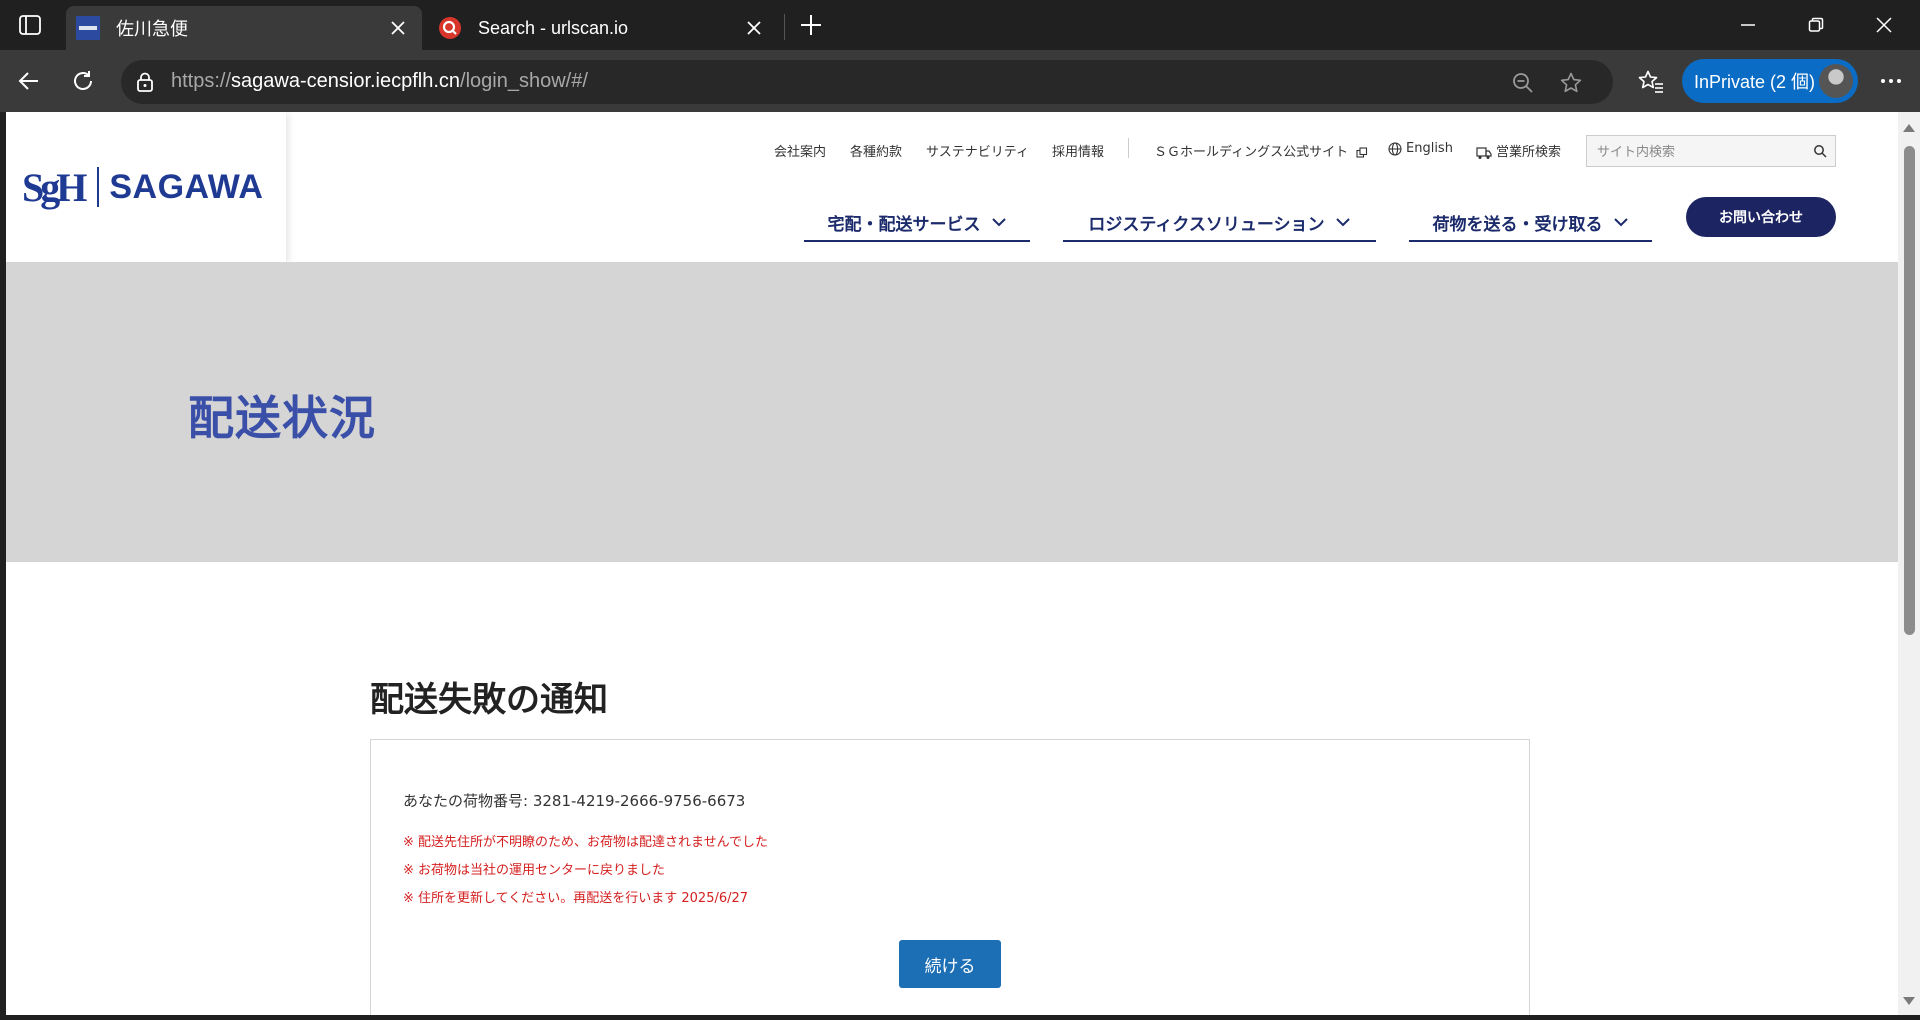  I want to click on nav-label: ロジスティクスソリューション, so click(1206, 224).